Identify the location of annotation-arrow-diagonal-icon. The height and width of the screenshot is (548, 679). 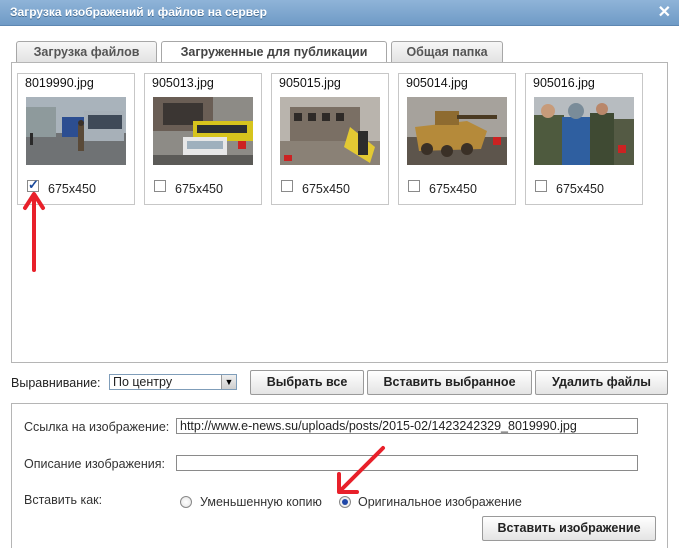
(361, 470).